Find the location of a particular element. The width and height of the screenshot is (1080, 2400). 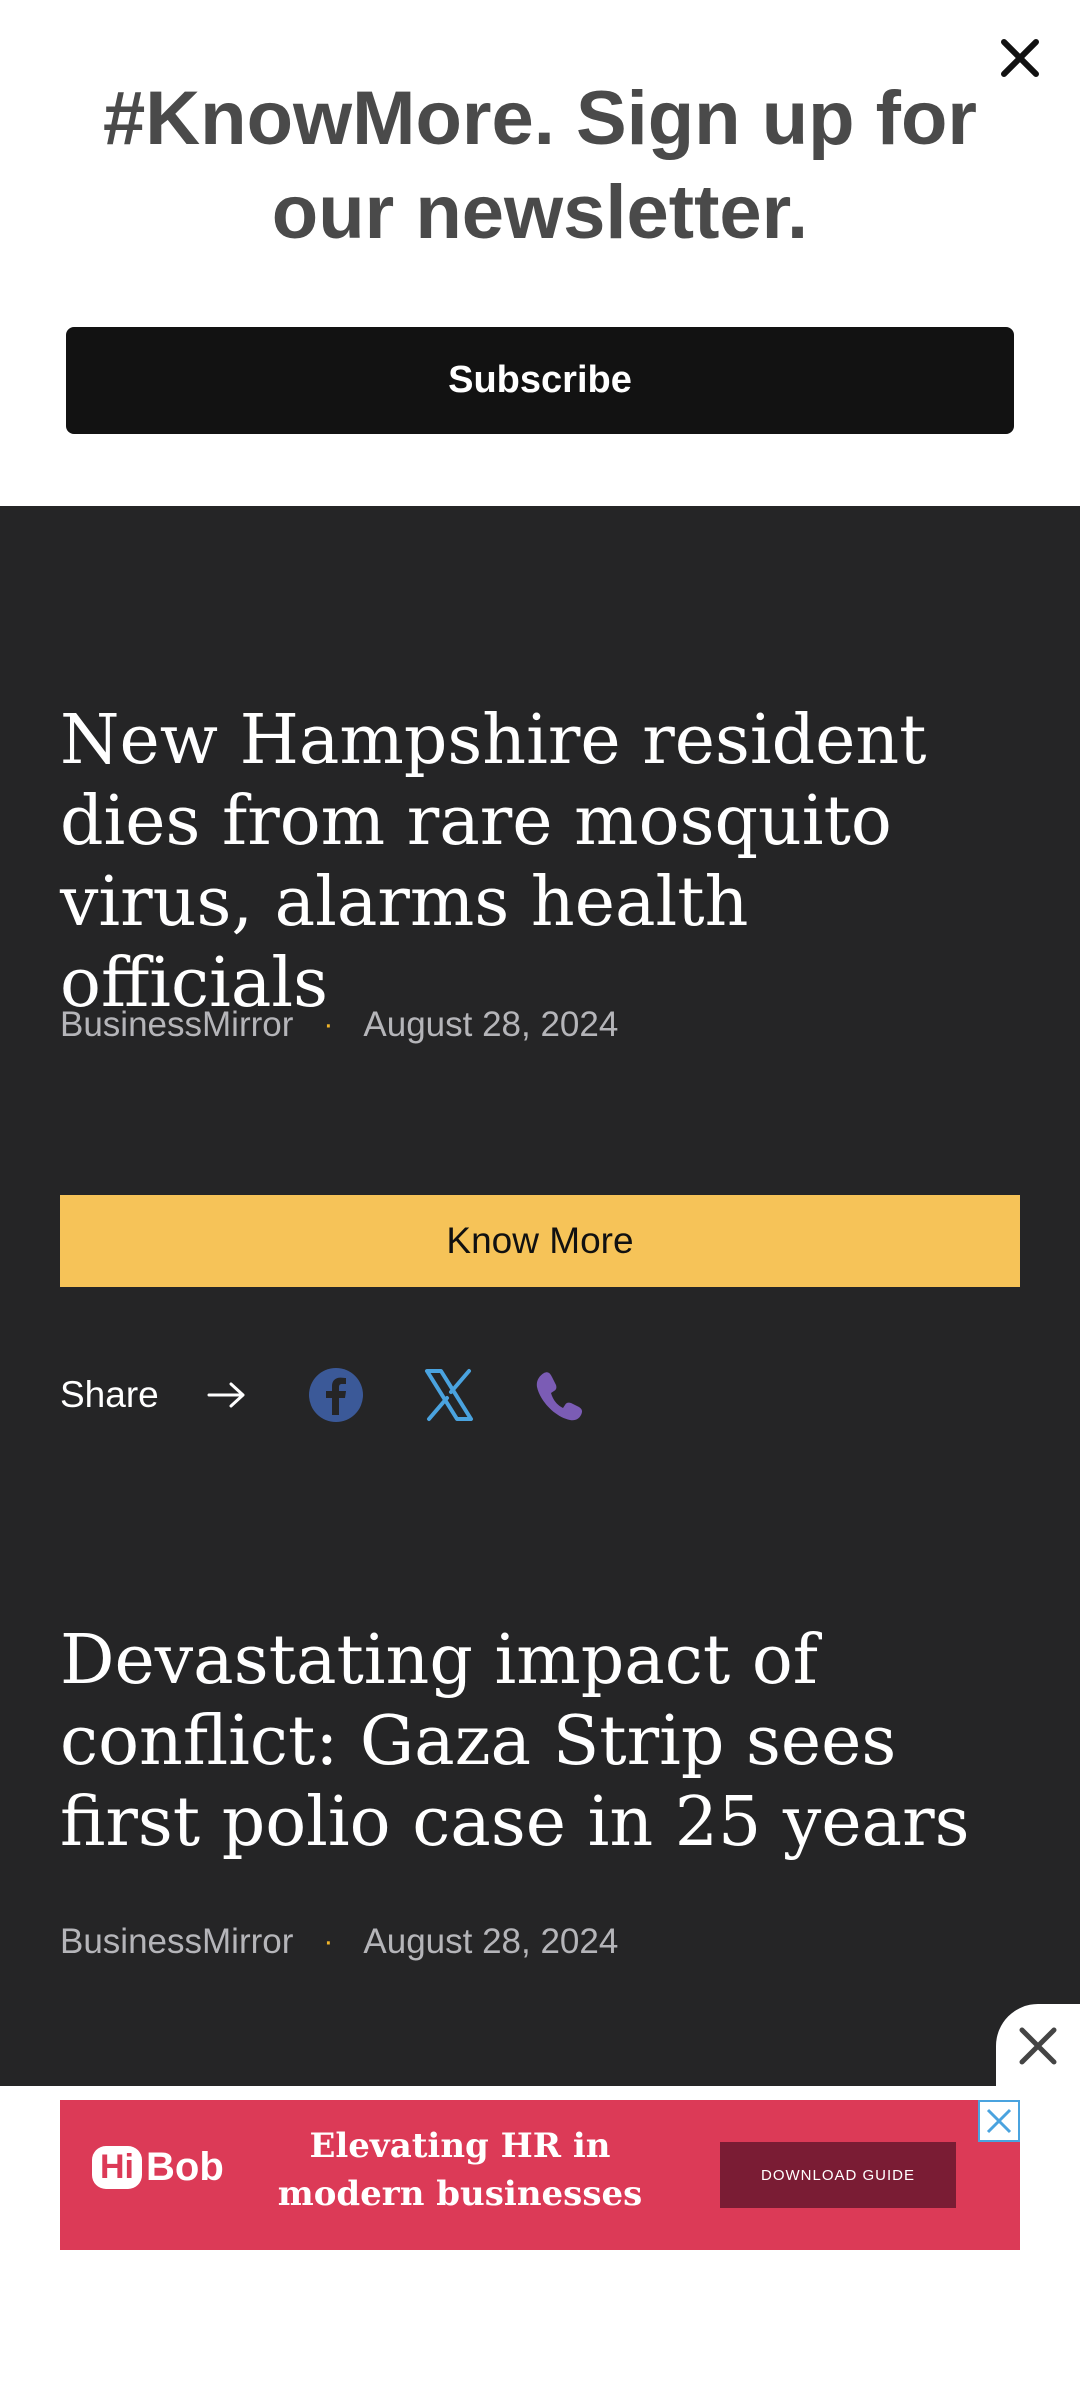

ad-cta-button: DOWNLOAD GUIDE is located at coordinates (838, 2175).